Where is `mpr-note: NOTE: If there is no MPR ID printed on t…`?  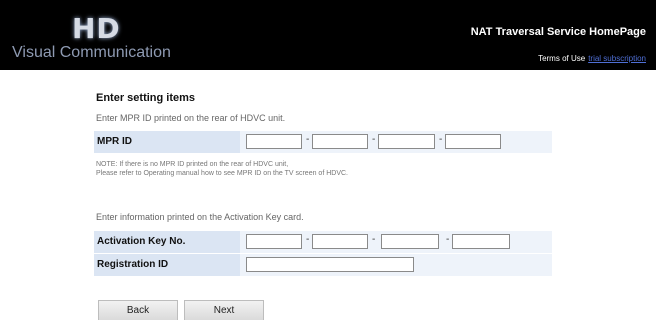
mpr-note: NOTE: If there is no MPR ID printed on t… is located at coordinates (222, 169).